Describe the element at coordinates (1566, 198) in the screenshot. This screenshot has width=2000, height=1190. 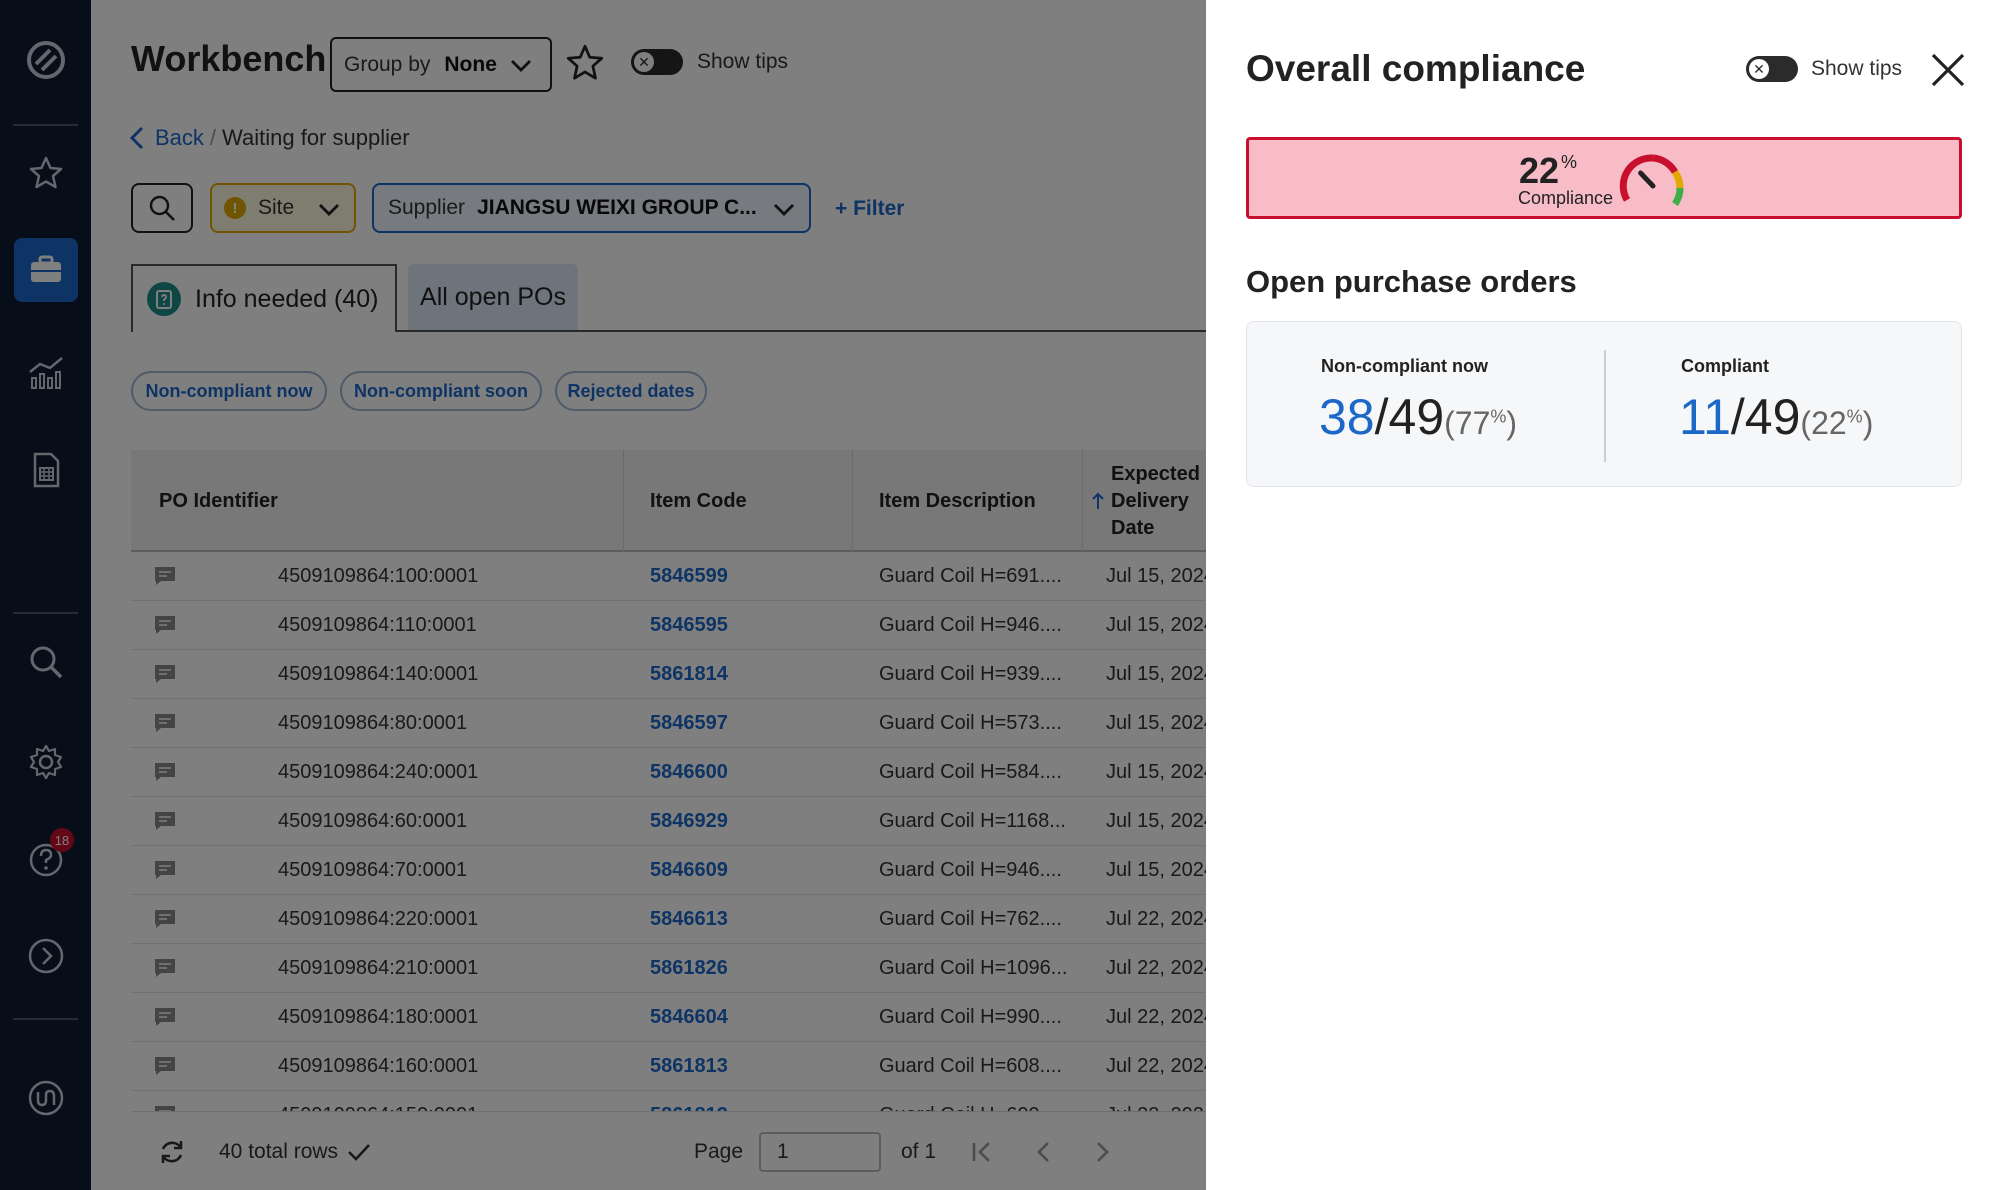
I see `compliance-label: Compliance` at that location.